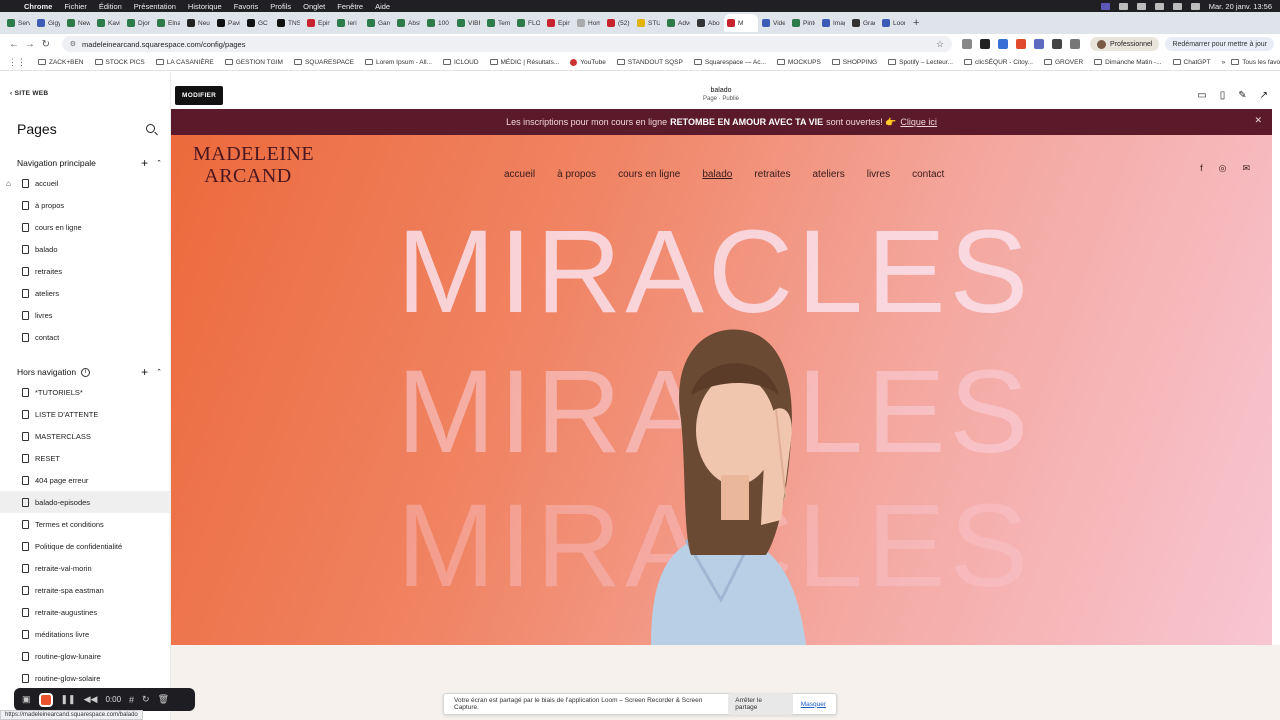  Describe the element at coordinates (184, 62) in the screenshot. I see `bookmark-item: LA CASANIÈRE` at that location.